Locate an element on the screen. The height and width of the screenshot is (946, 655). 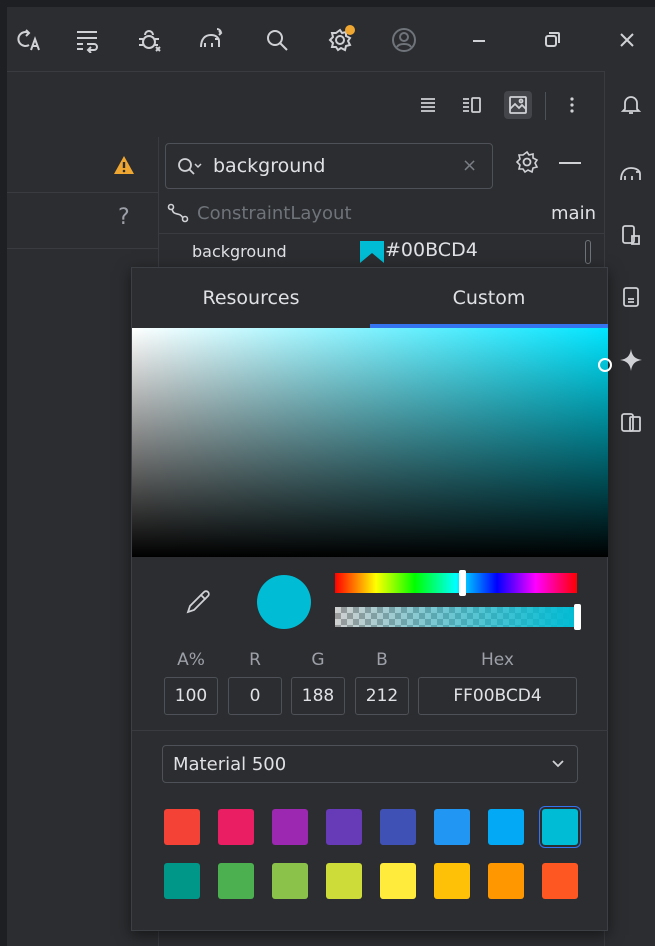
editor-toolbar is located at coordinates (305, 104).